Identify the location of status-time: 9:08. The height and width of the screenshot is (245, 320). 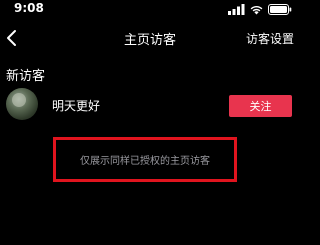
(29, 8).